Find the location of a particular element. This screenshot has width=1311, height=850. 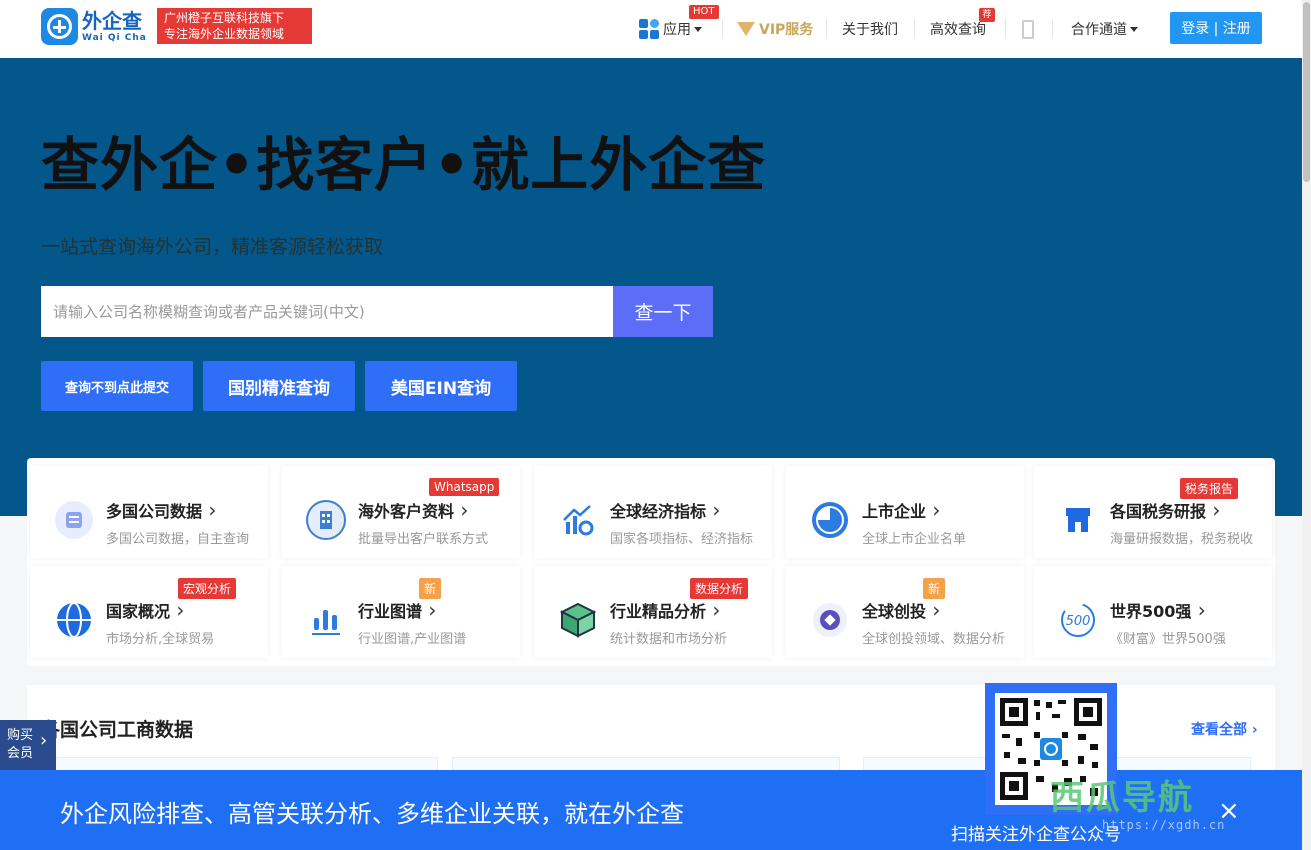

card-title: 国家概况 is located at coordinates (145, 610).